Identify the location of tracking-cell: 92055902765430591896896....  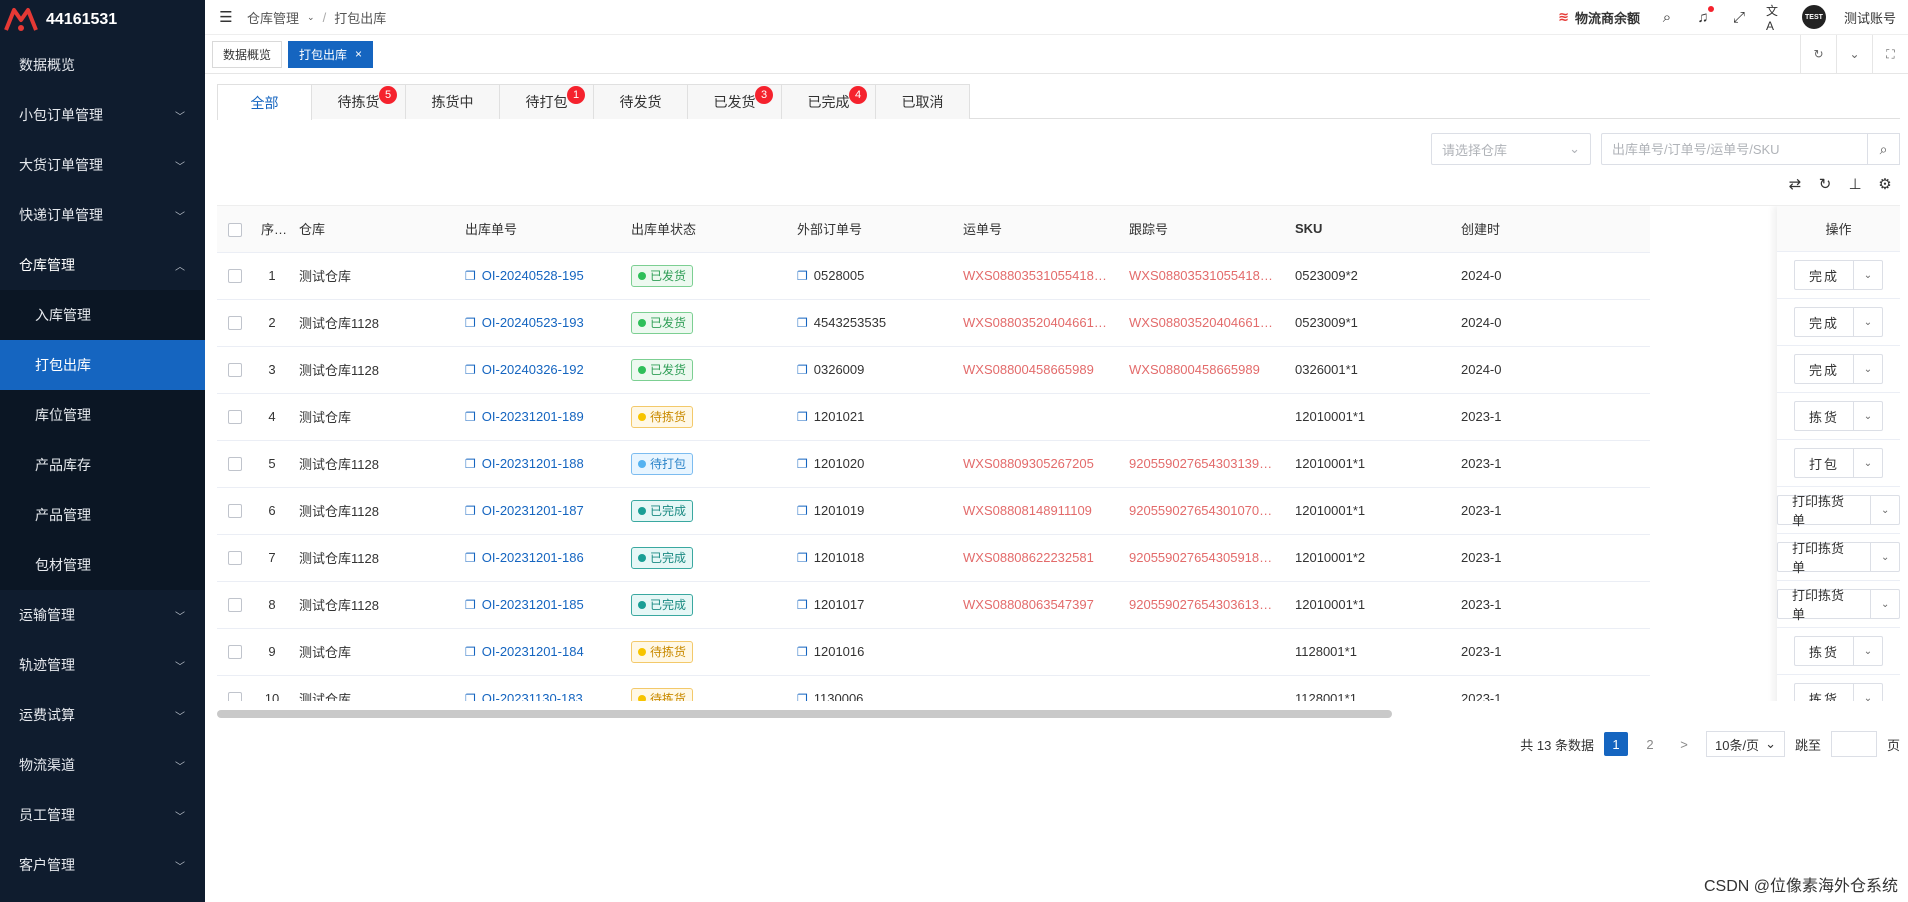
(1204, 558).